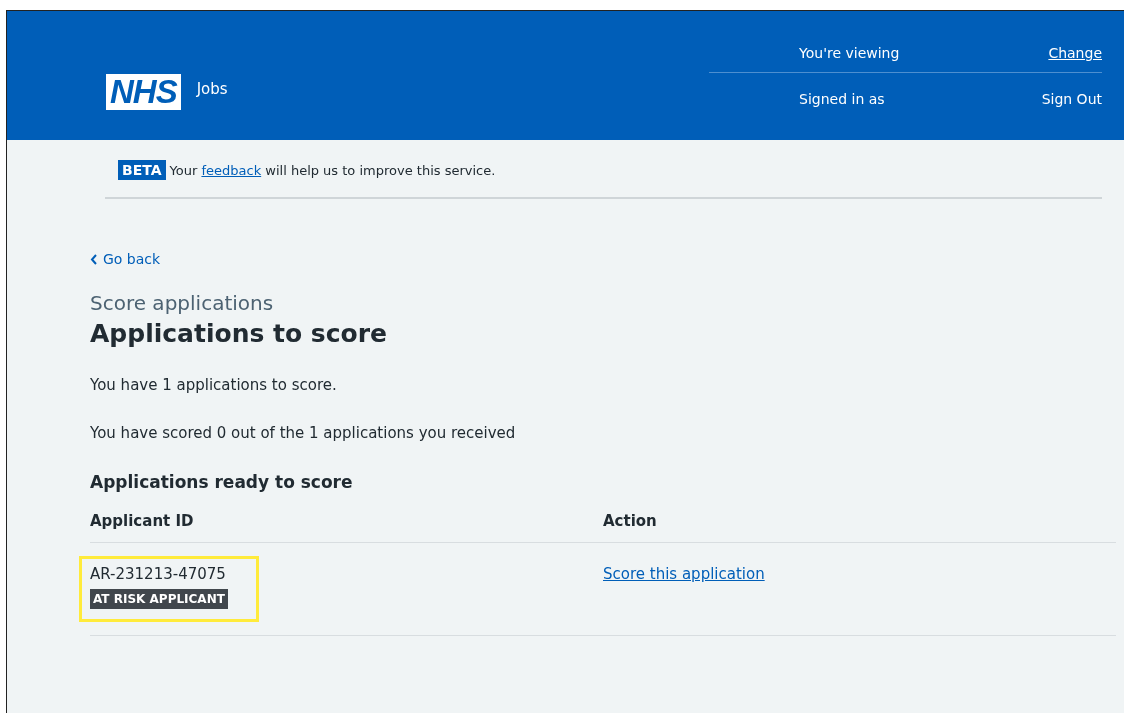 The width and height of the screenshot is (1124, 713). I want to click on chevron-left-icon, so click(93, 259).